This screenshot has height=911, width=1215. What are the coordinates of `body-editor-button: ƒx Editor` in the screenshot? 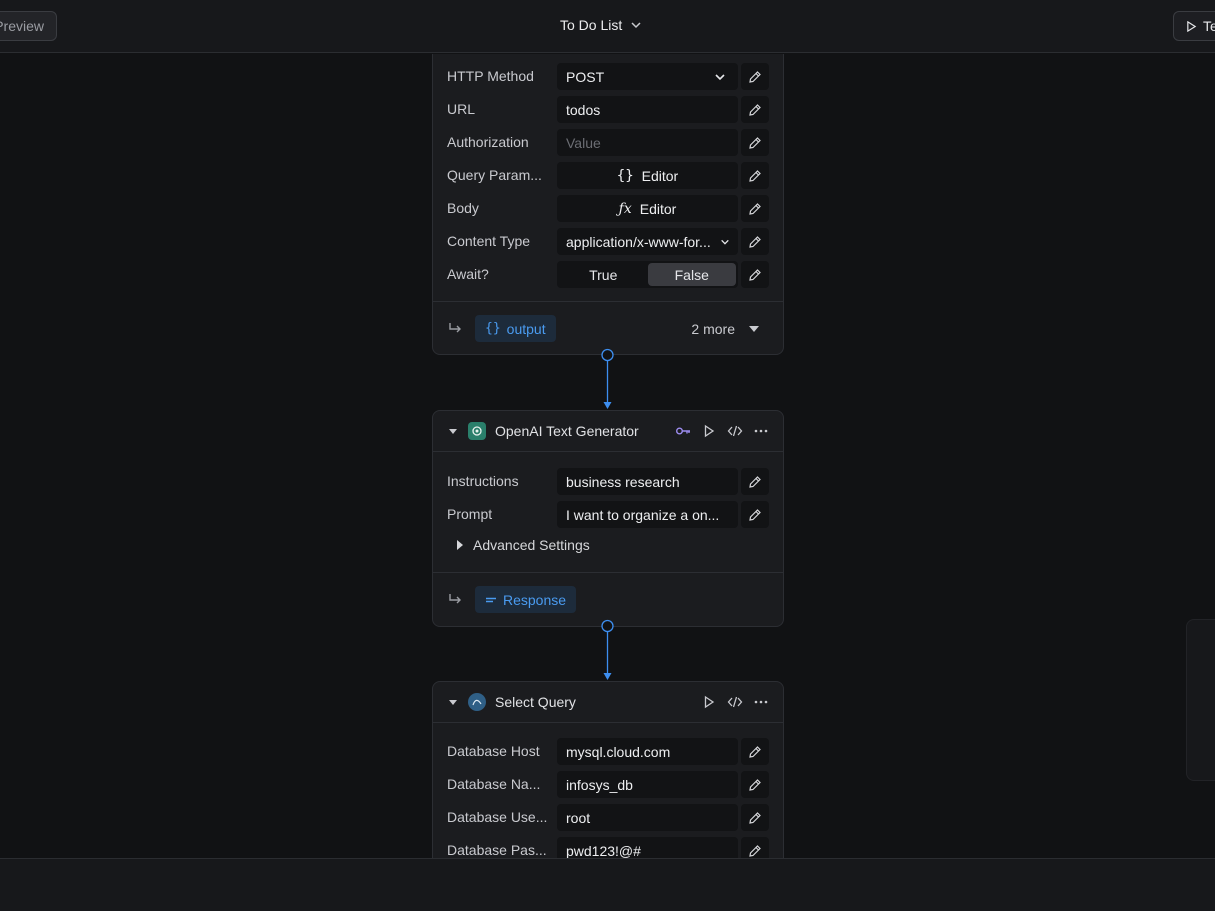 It's located at (647, 208).